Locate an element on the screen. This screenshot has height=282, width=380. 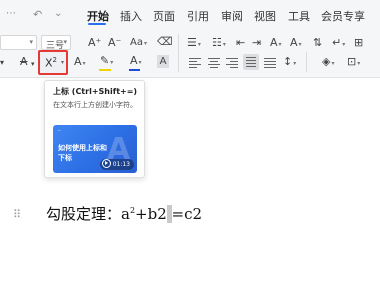
shrink-font-button: A⁻ is located at coordinates (114, 43).